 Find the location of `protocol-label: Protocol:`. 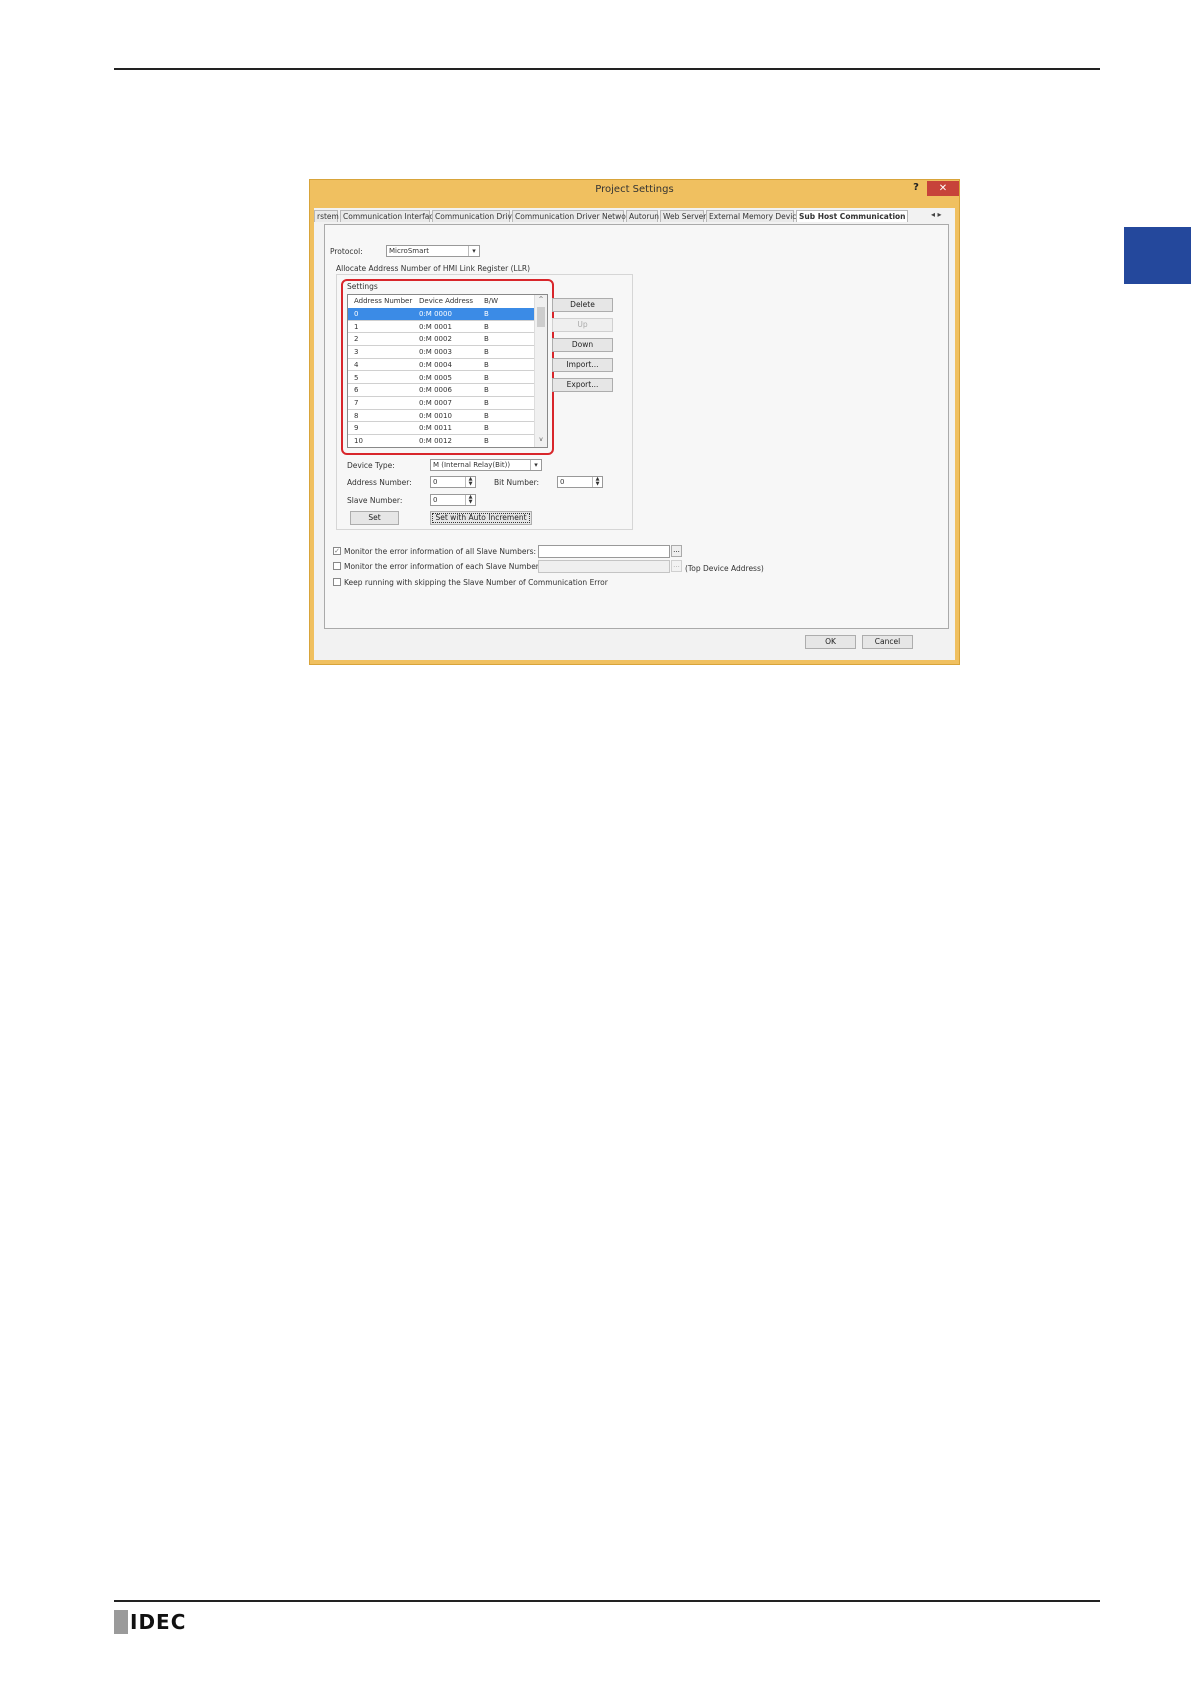

protocol-label: Protocol: is located at coordinates (346, 251).